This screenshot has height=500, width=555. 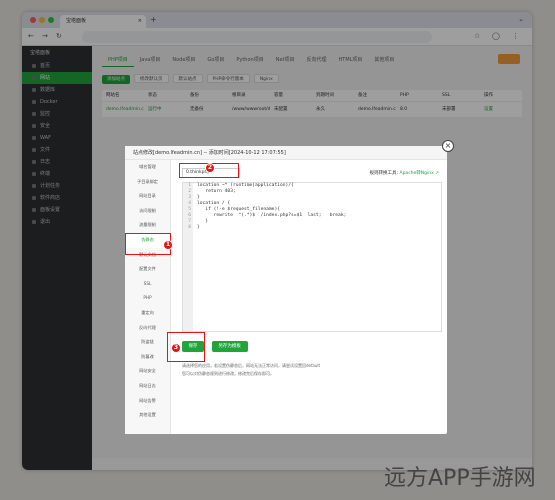 I want to click on external-link-icon: ↗, so click(x=437, y=173).